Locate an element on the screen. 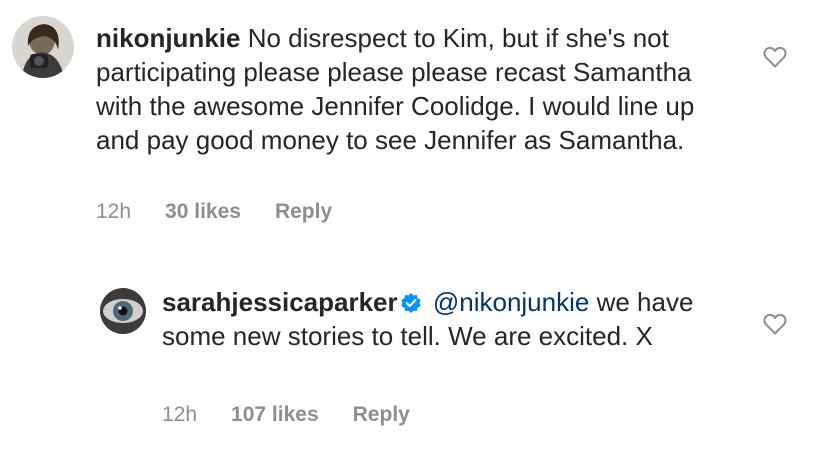  verified-badge-icon is located at coordinates (410, 303).